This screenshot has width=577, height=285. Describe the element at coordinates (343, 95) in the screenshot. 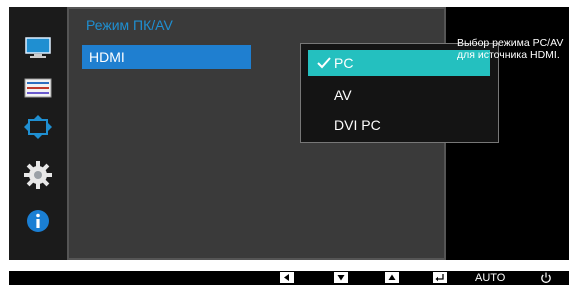

I see `option-label: AV` at that location.